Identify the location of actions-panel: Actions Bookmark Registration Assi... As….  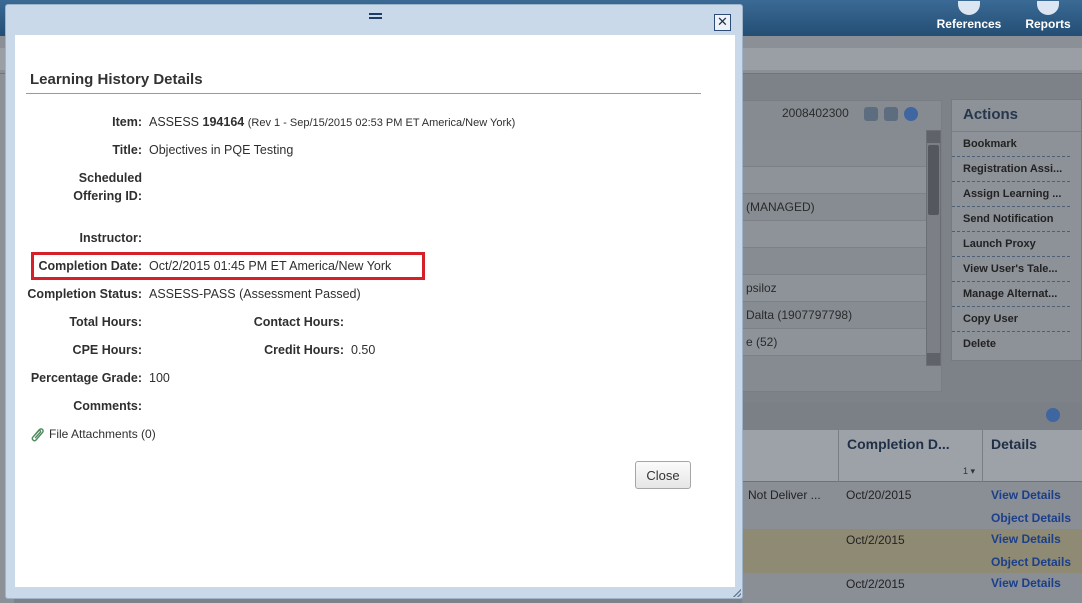
(1016, 230).